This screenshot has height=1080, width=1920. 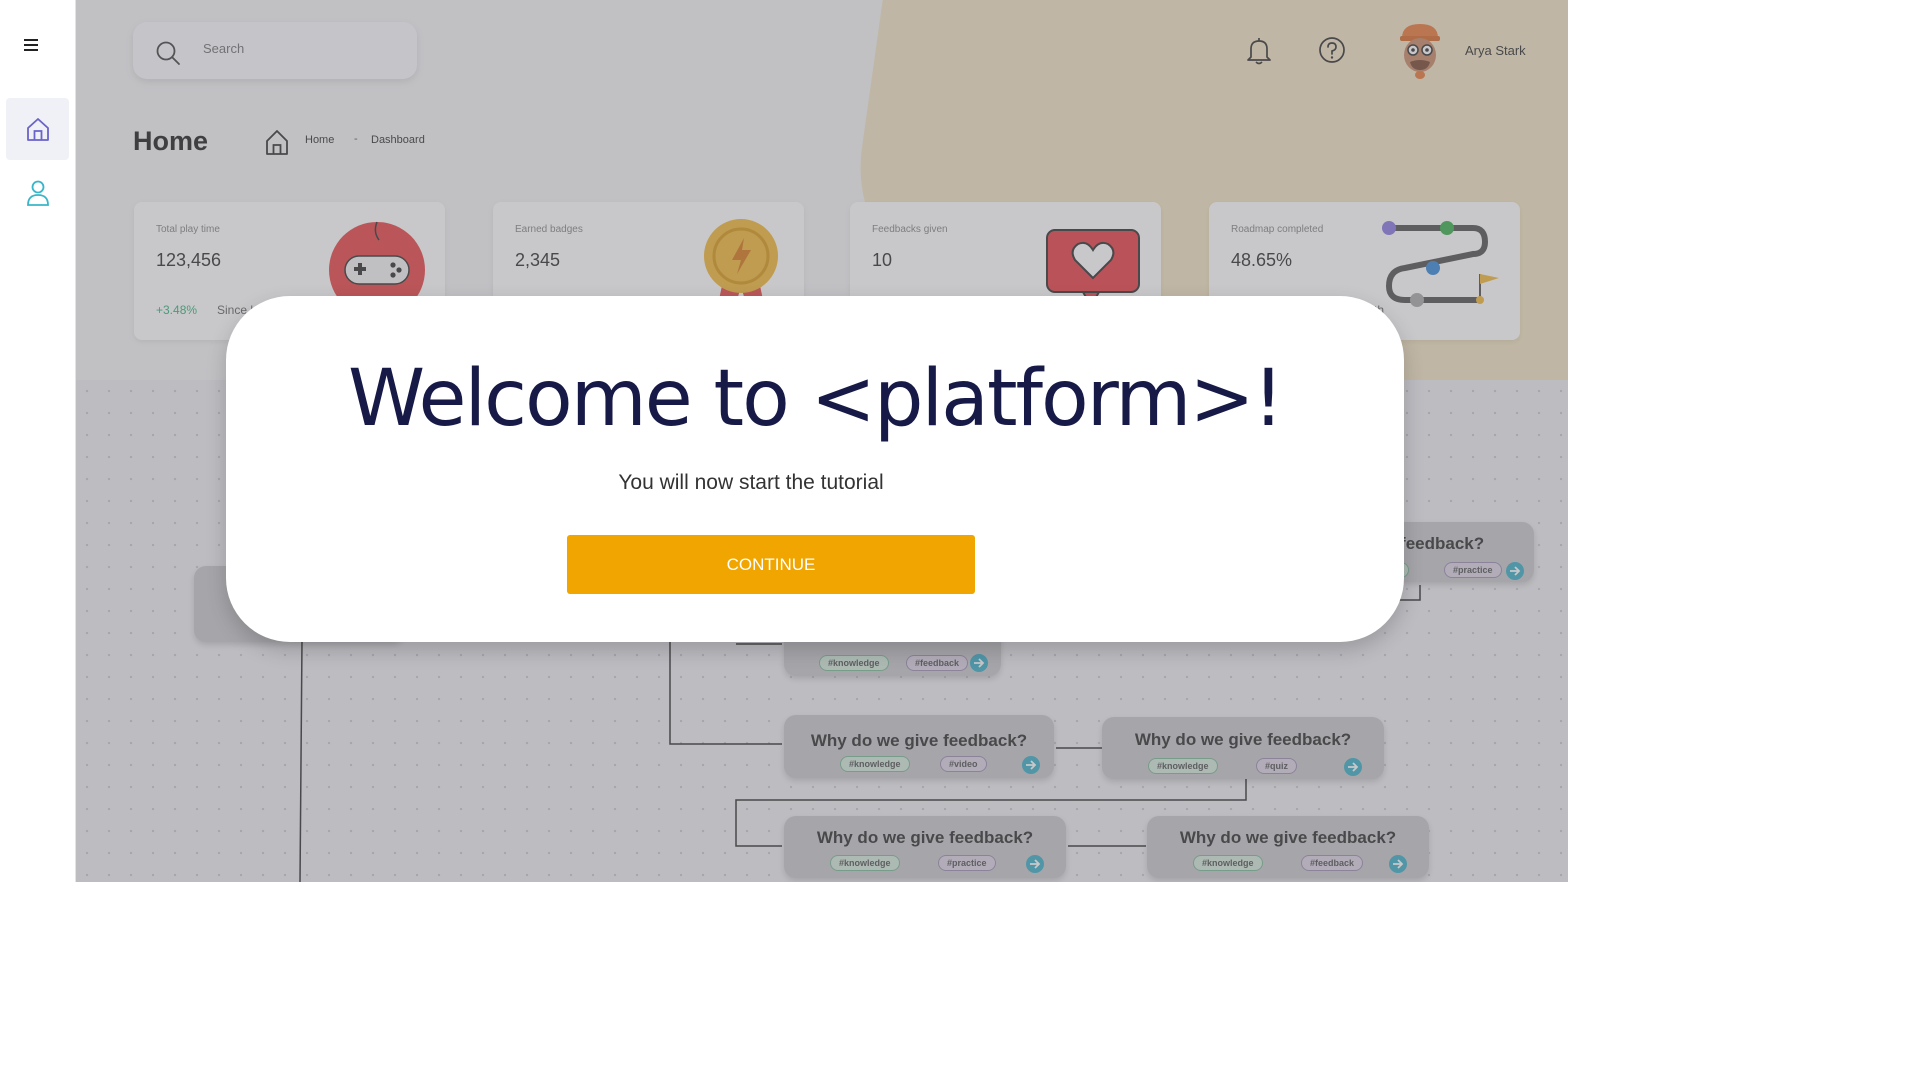 I want to click on sidebar-item-home, so click(x=37, y=129).